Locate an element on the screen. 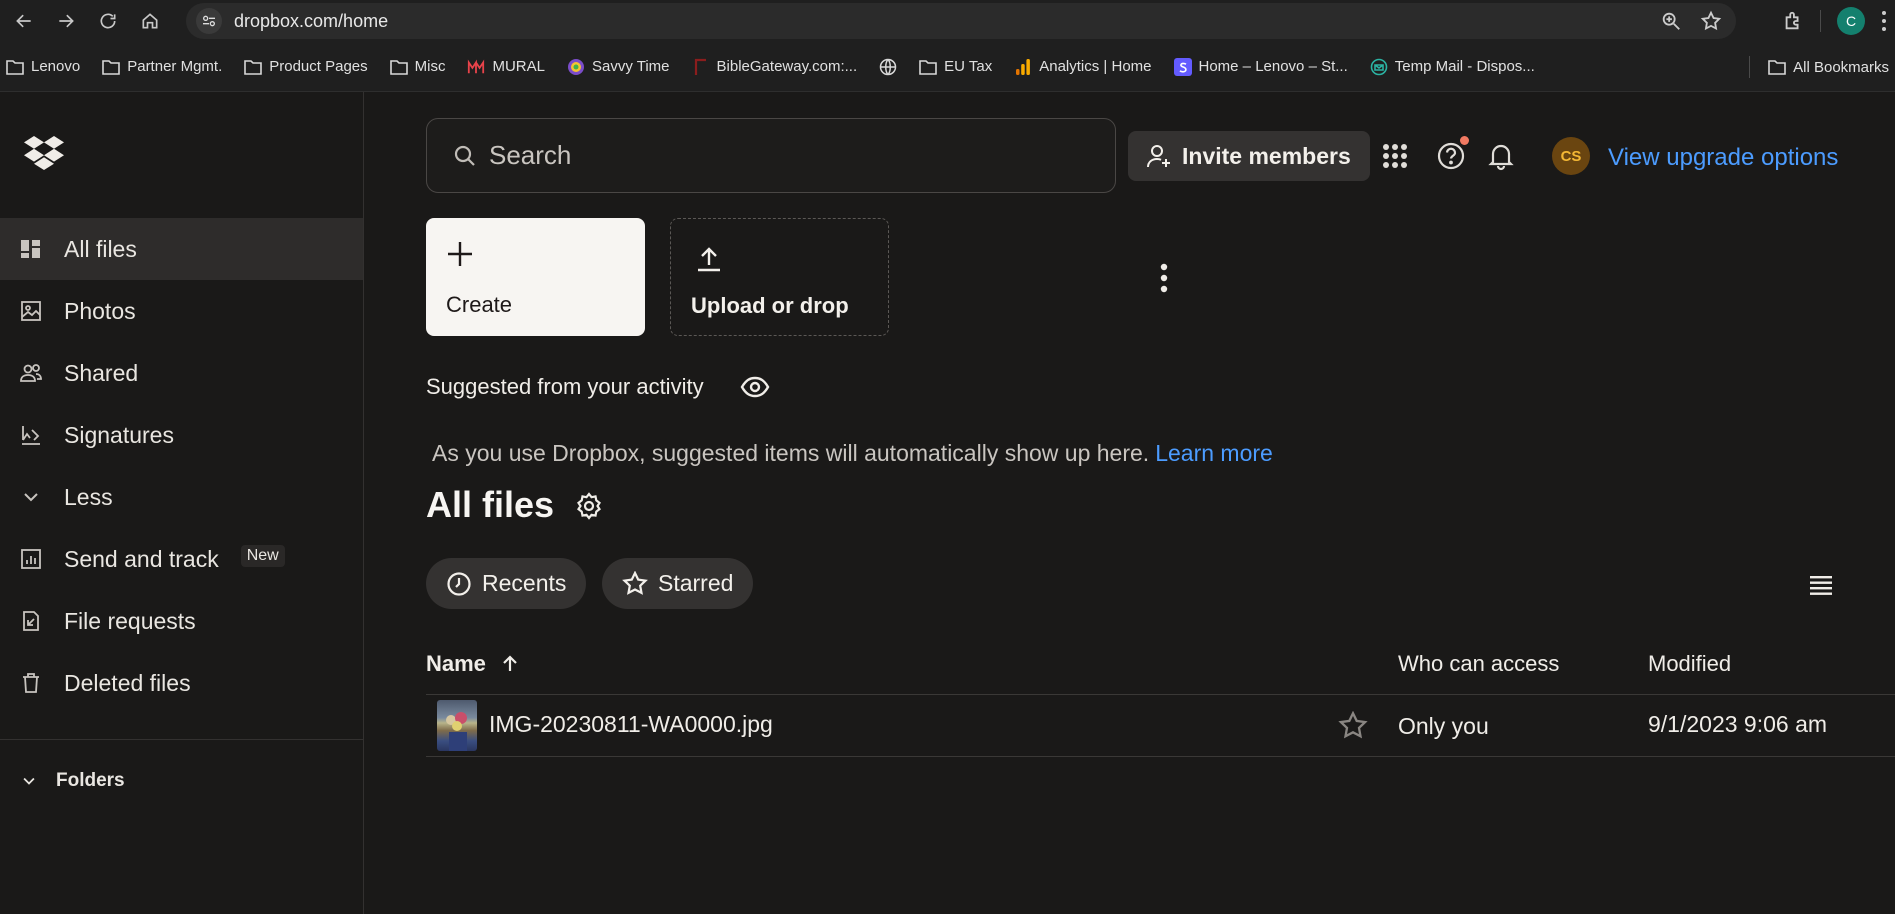  sidebar-item-label: File requests is located at coordinates (130, 620).